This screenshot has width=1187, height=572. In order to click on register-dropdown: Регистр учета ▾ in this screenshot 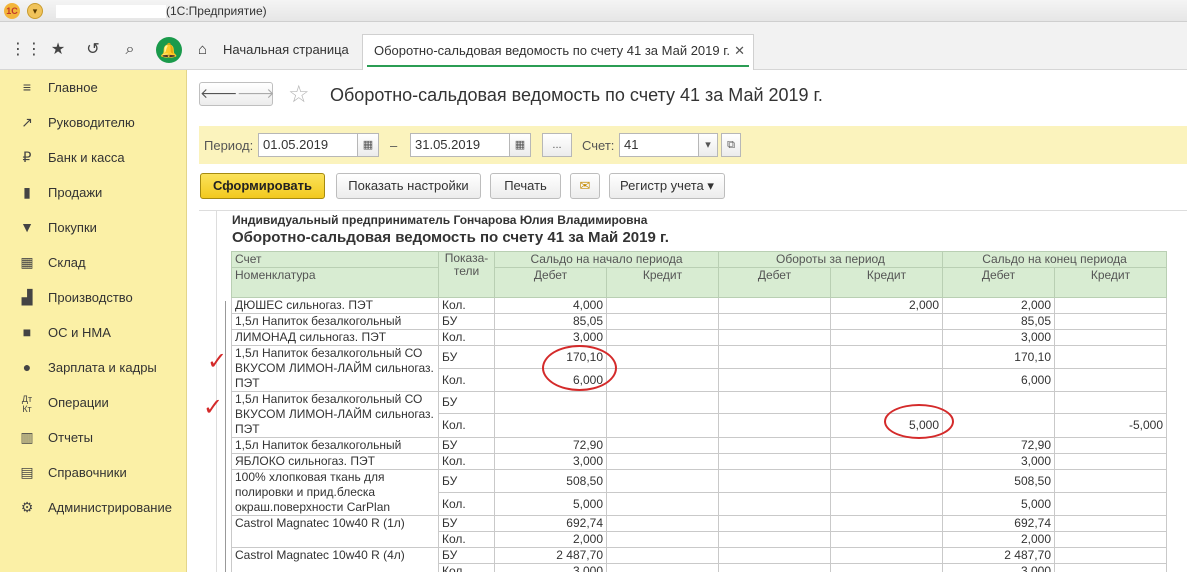, I will do `click(667, 186)`.